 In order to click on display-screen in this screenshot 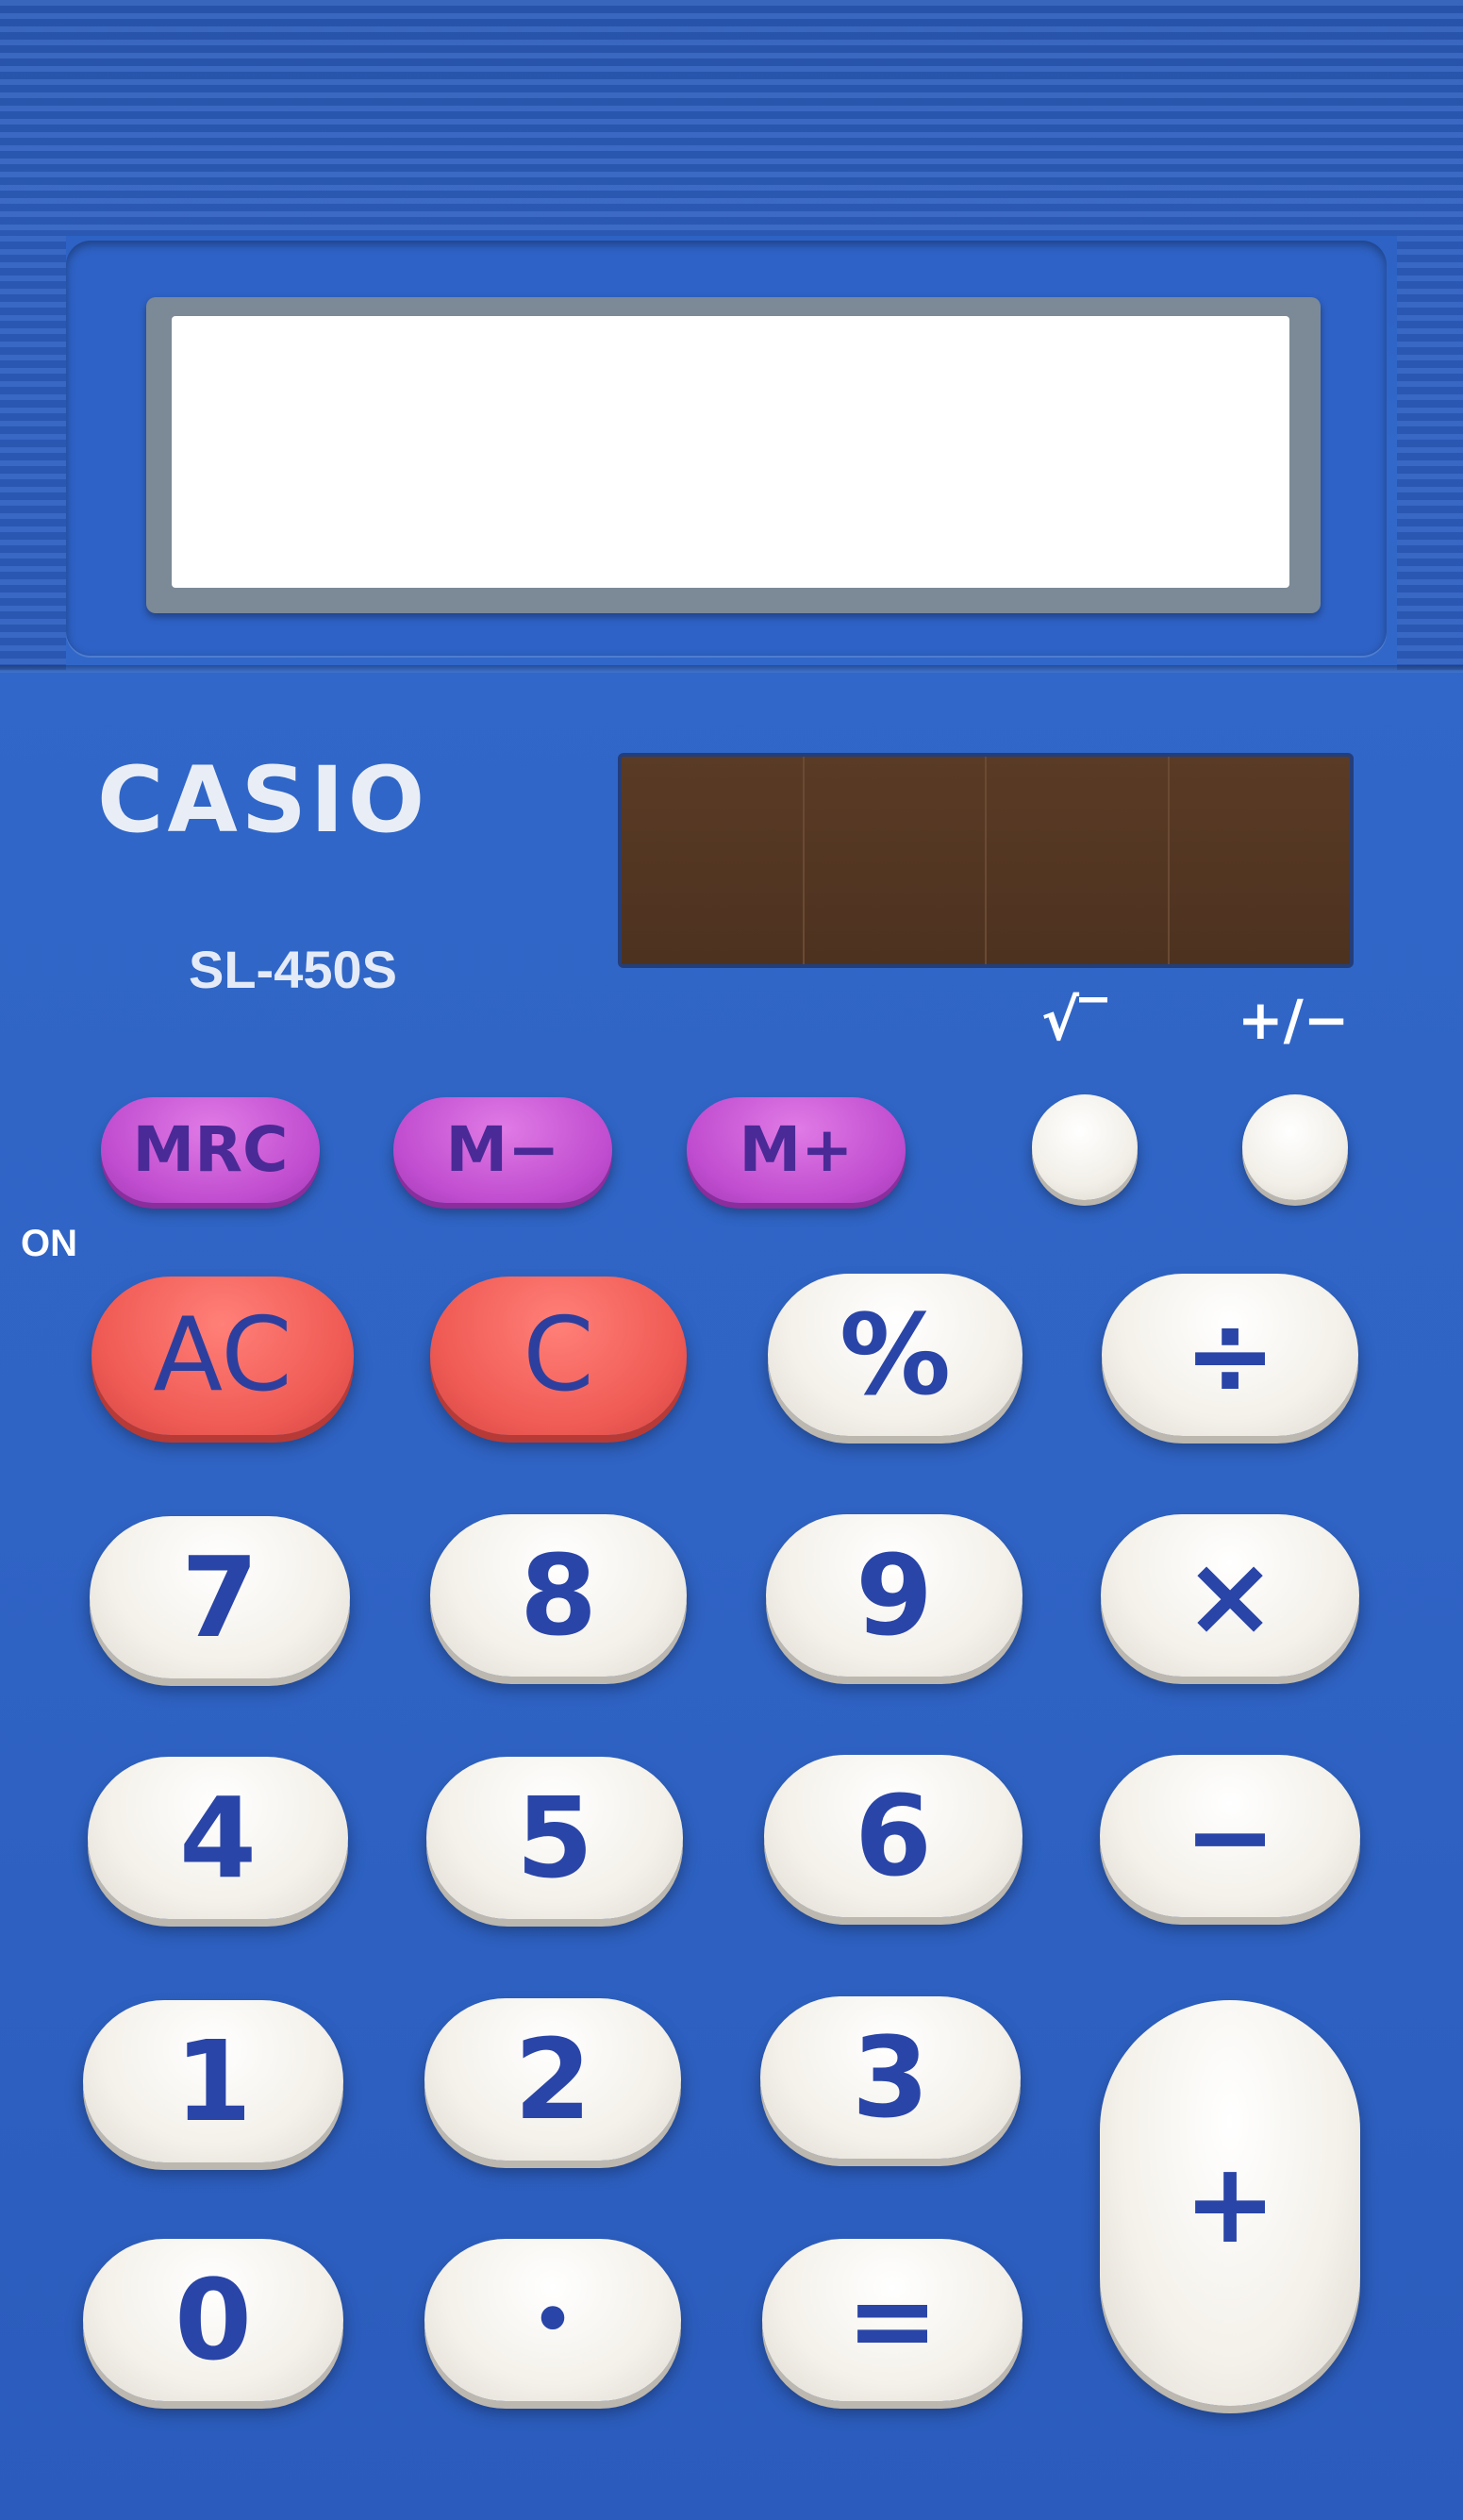, I will do `click(730, 452)`.